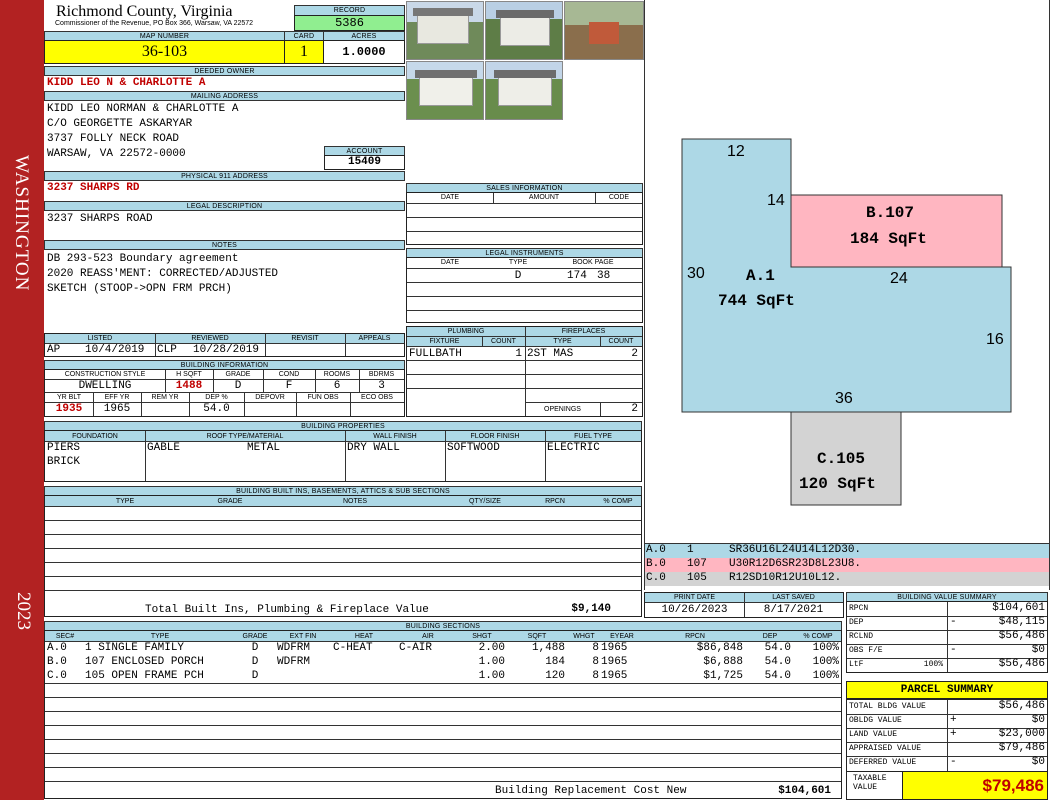  What do you see at coordinates (518, 276) in the screenshot?
I see `instrument-type: D` at bounding box center [518, 276].